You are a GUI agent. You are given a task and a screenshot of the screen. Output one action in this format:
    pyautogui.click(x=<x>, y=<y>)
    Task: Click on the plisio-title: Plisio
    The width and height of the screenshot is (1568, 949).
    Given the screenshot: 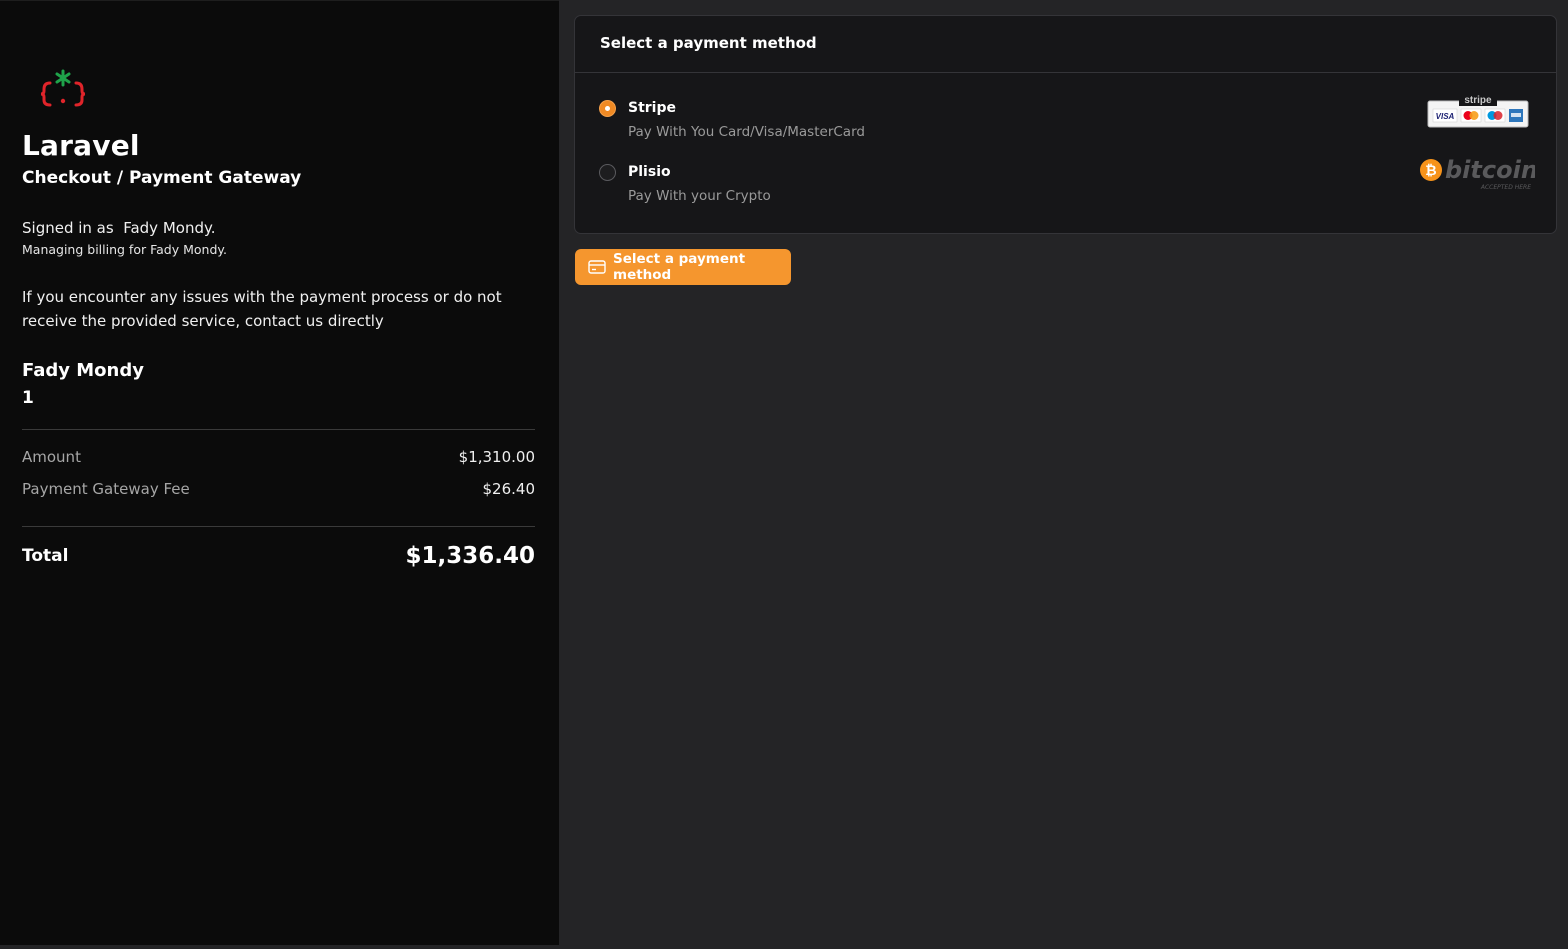 What is the action you would take?
    pyautogui.click(x=649, y=172)
    